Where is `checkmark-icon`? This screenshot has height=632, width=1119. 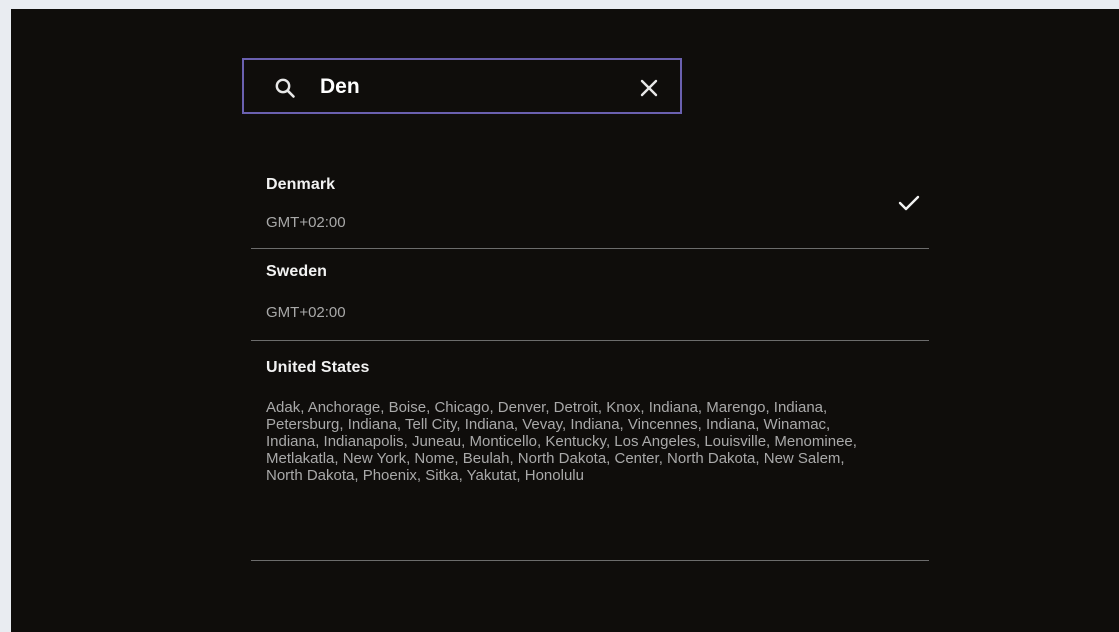 checkmark-icon is located at coordinates (909, 203).